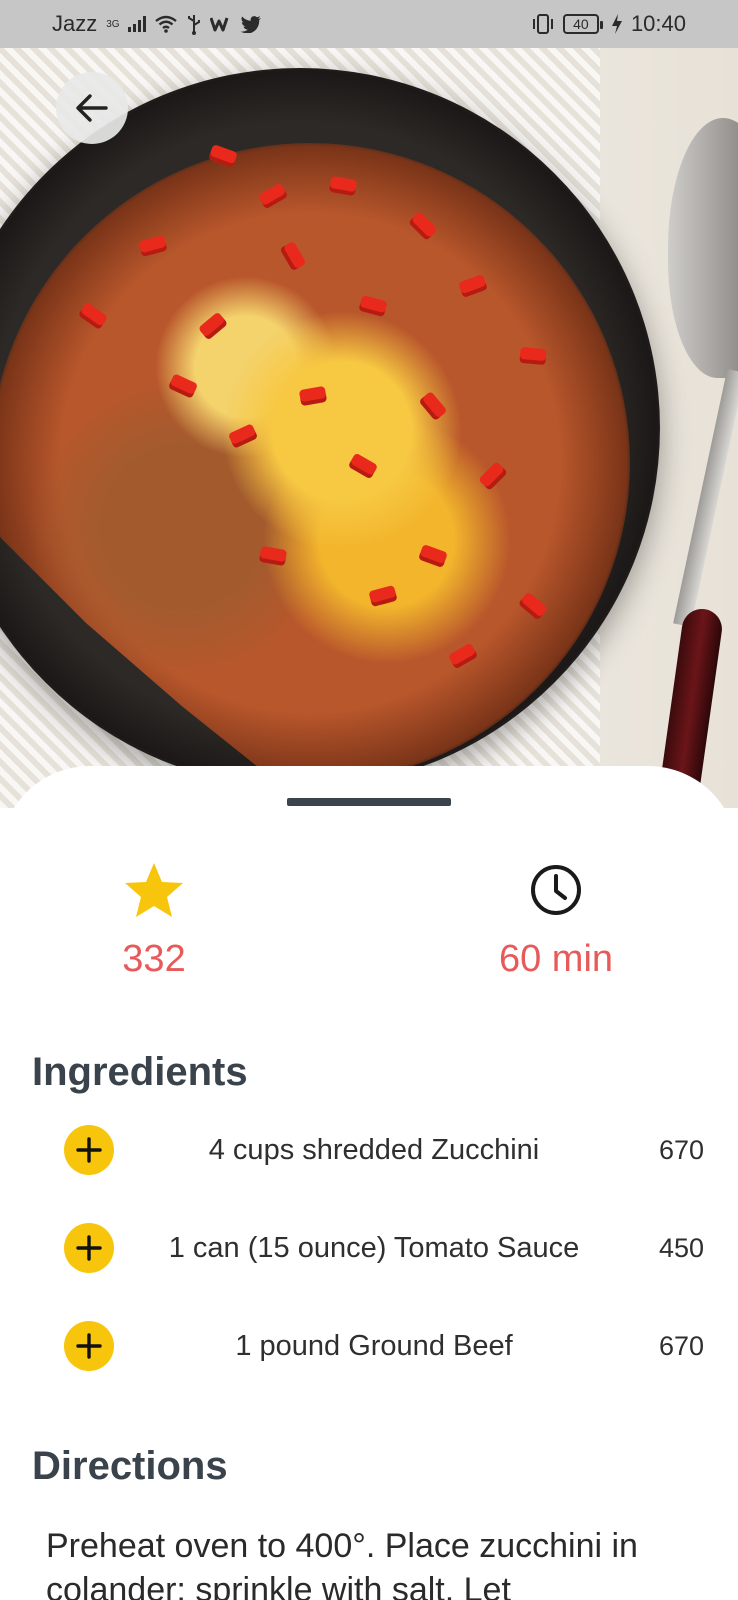 The image size is (738, 1600). What do you see at coordinates (130, 1466) in the screenshot?
I see `directions-heading: Directions` at bounding box center [130, 1466].